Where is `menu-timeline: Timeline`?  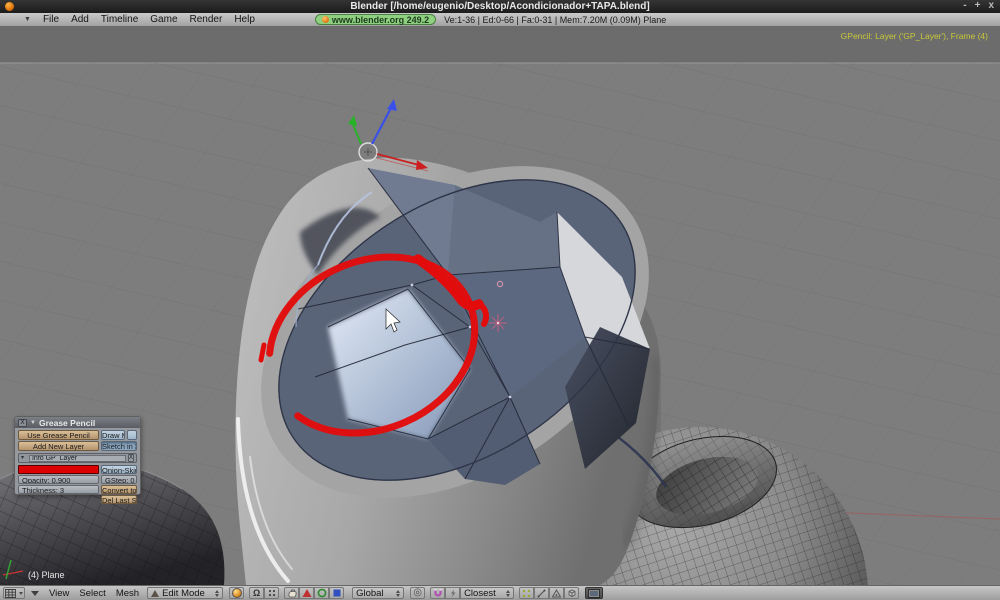 menu-timeline: Timeline is located at coordinates (119, 19).